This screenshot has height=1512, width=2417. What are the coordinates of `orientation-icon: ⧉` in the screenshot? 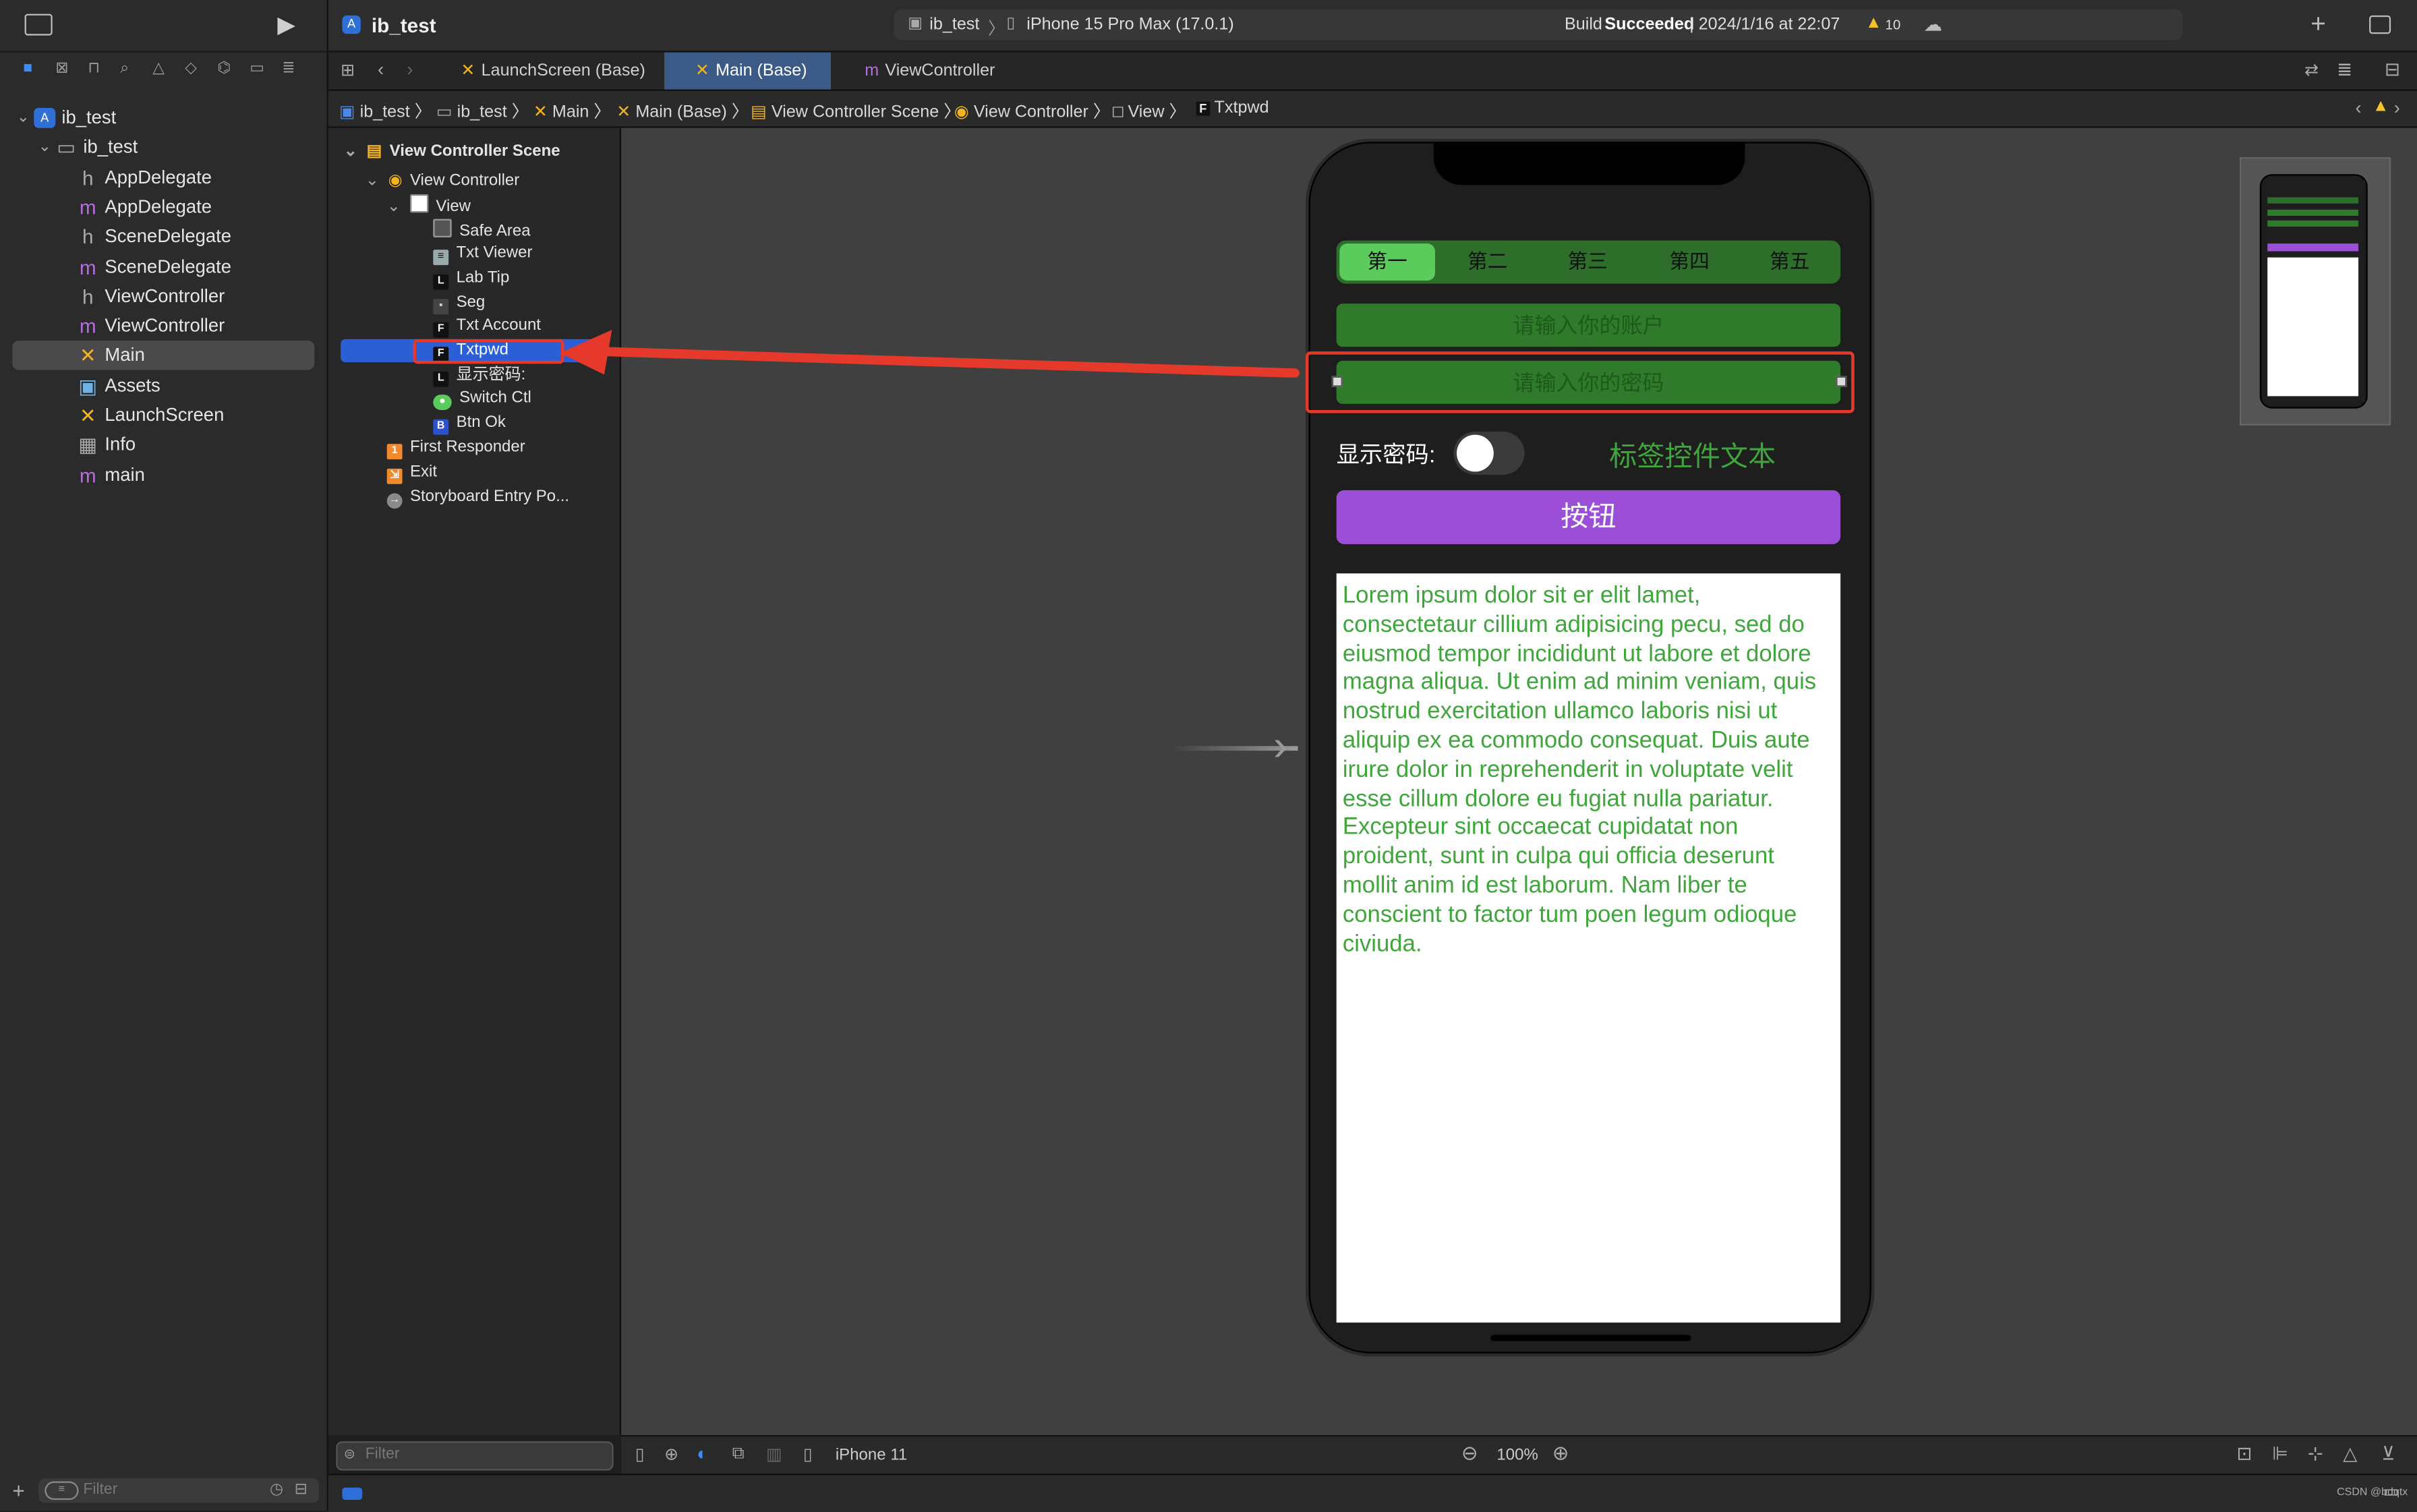 It's located at (738, 1455).